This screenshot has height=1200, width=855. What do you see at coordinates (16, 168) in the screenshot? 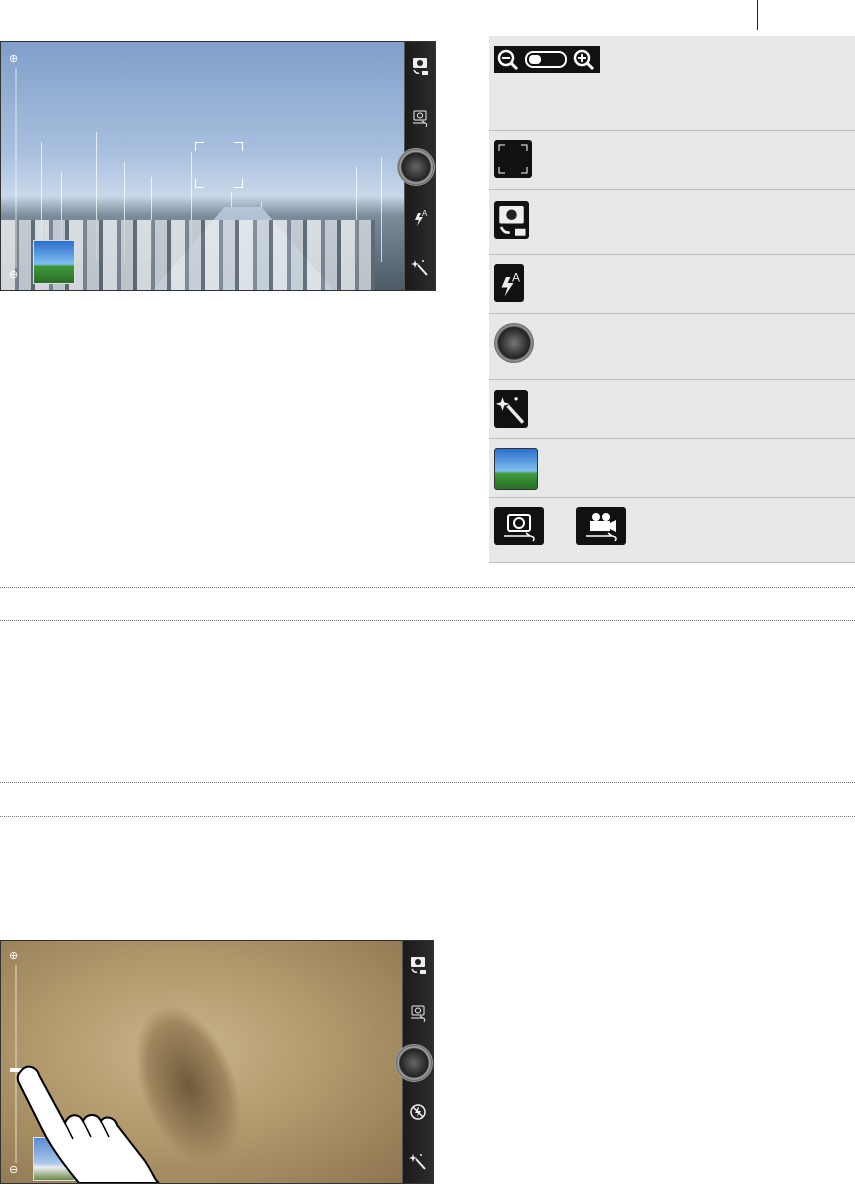
I see `zoom-slider` at bounding box center [16, 168].